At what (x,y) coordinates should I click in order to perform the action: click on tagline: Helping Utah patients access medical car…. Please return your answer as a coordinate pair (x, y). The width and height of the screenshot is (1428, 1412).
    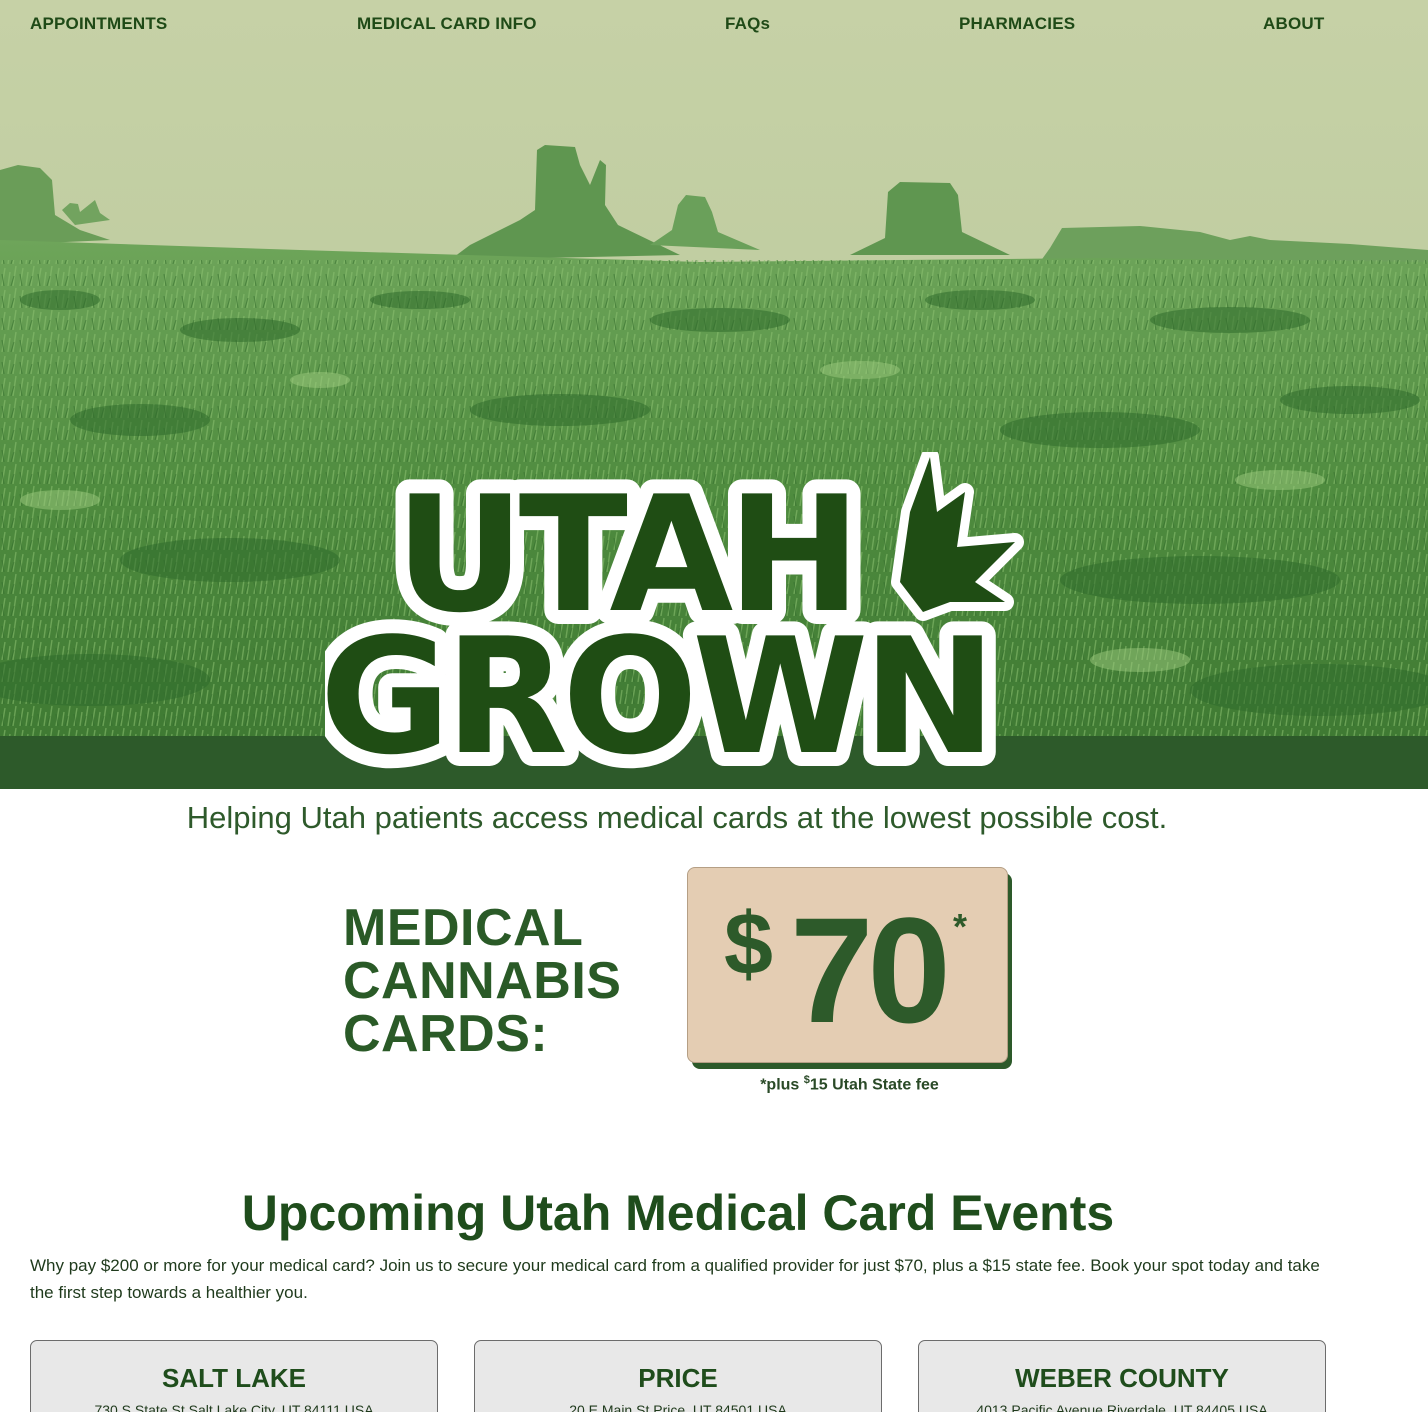
    Looking at the image, I should click on (677, 817).